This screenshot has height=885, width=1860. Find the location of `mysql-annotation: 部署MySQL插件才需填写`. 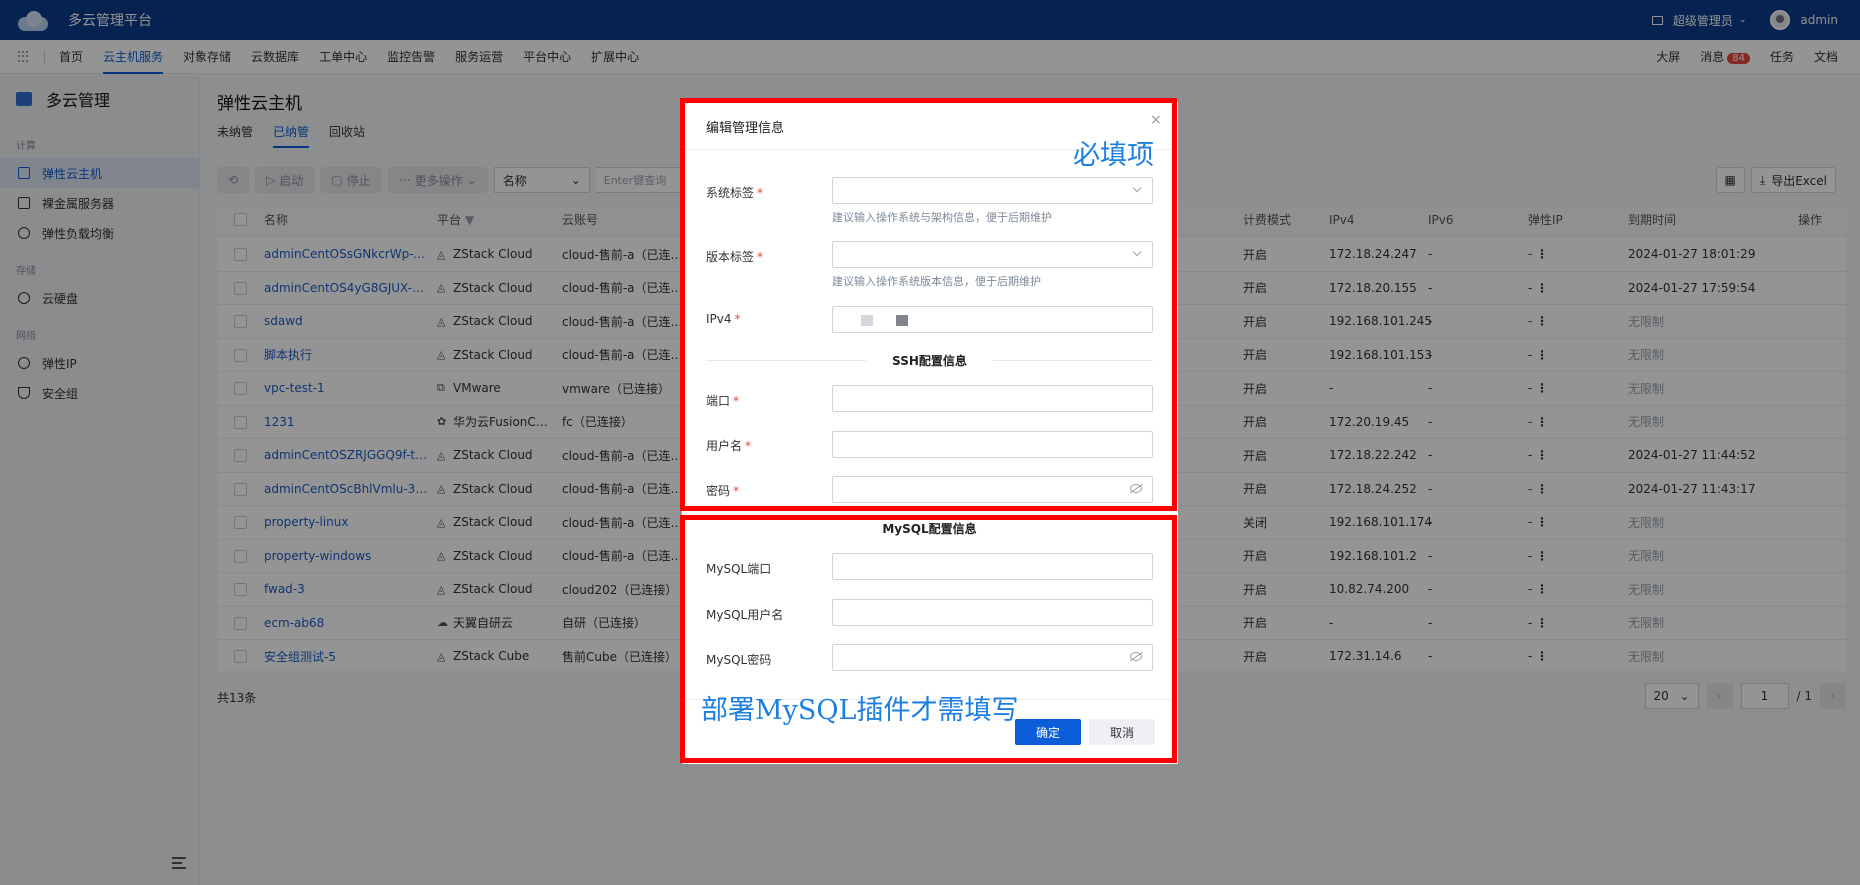

mysql-annotation: 部署MySQL插件才需填写 is located at coordinates (860, 710).